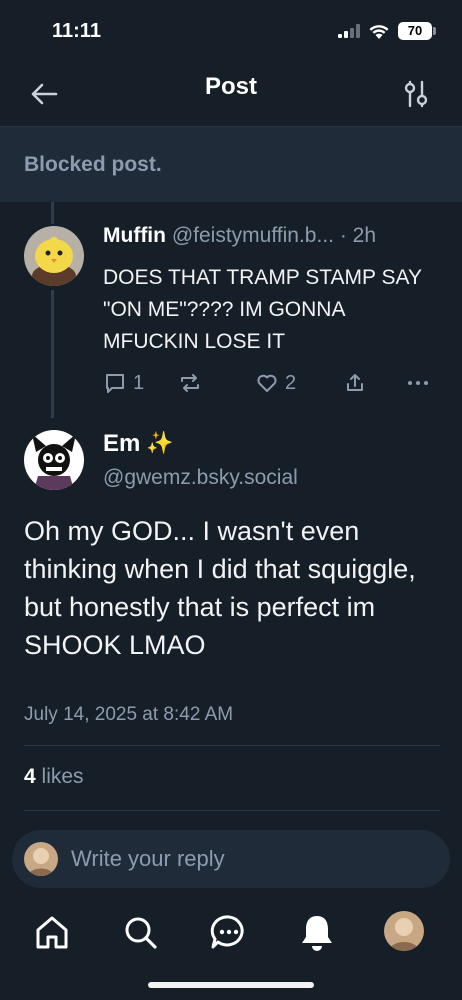 The width and height of the screenshot is (462, 1000). Describe the element at coordinates (291, 382) in the screenshot. I see `like-count: 2` at that location.